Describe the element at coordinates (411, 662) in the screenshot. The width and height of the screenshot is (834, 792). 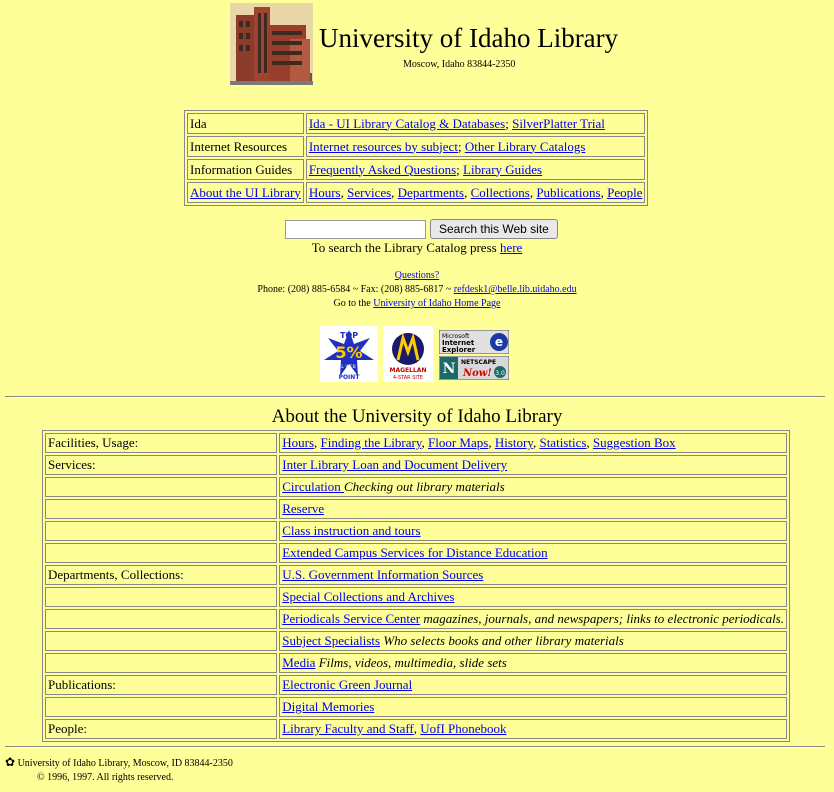
I see `about-row-note: Films, videos, multimedia, slide sets` at that location.